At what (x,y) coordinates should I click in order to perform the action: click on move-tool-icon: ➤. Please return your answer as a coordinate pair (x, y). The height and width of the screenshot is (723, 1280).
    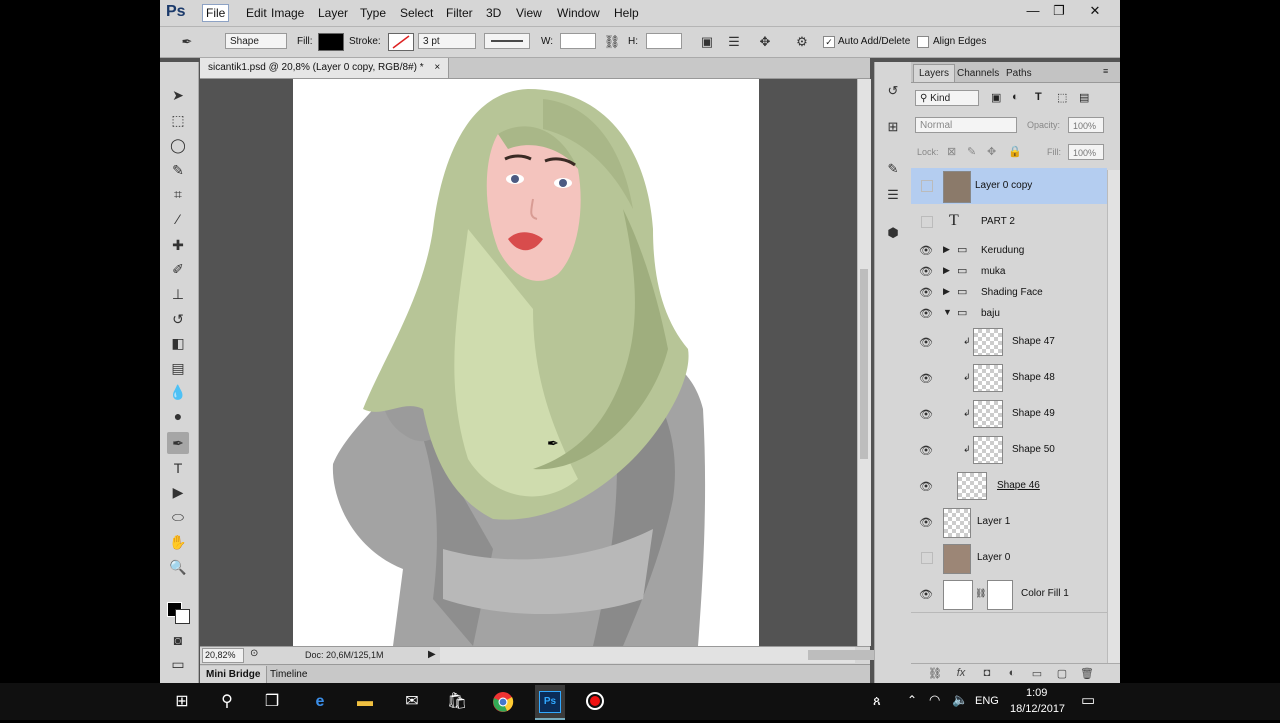
    Looking at the image, I should click on (178, 95).